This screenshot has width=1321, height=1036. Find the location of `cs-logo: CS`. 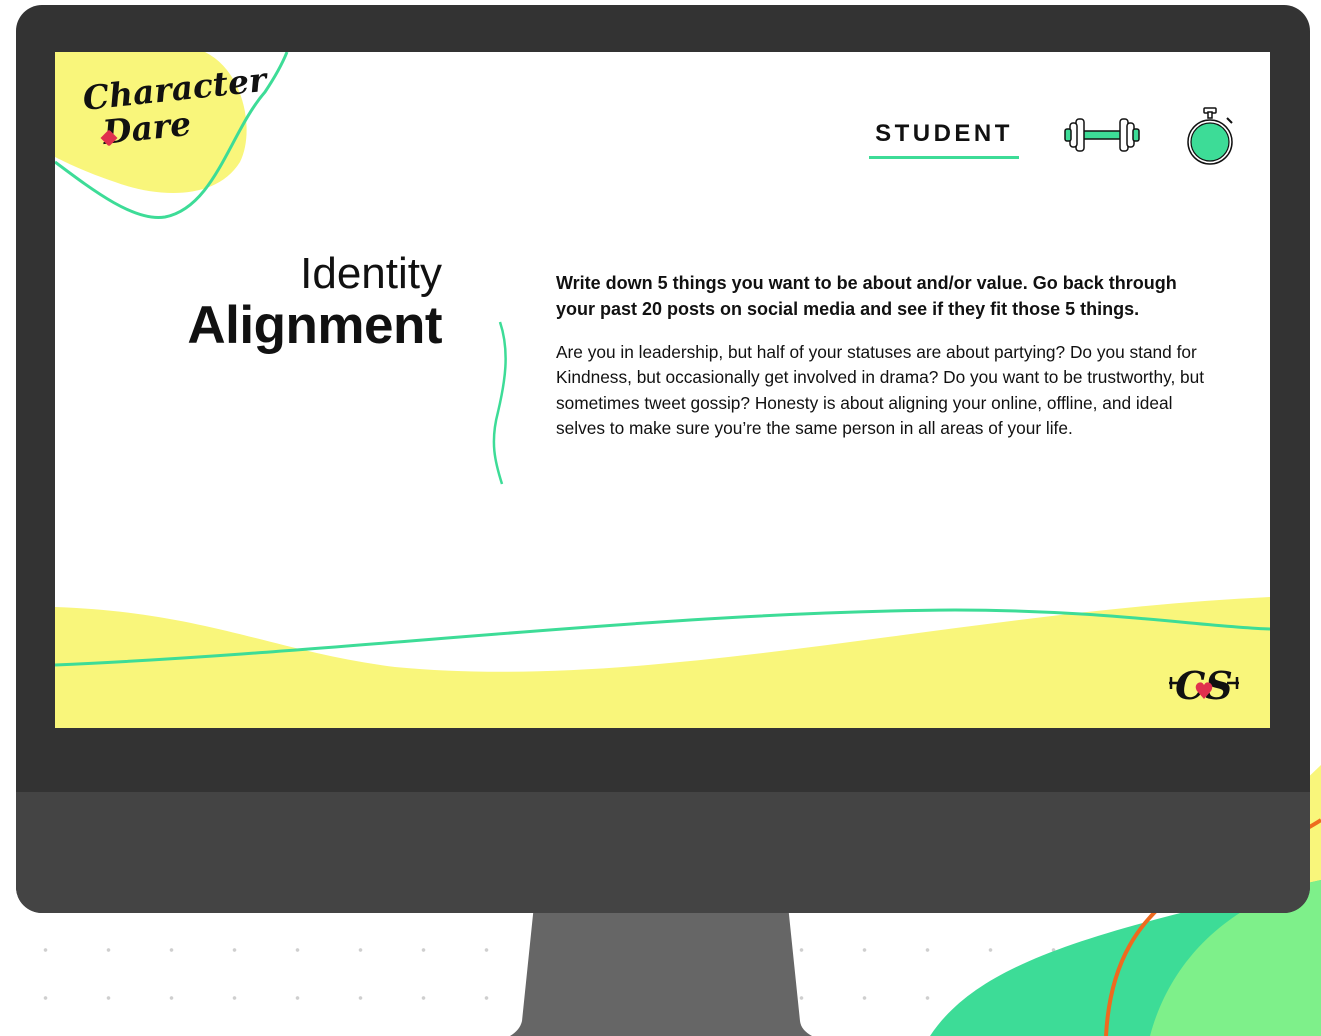

cs-logo: CS is located at coordinates (1204, 683).